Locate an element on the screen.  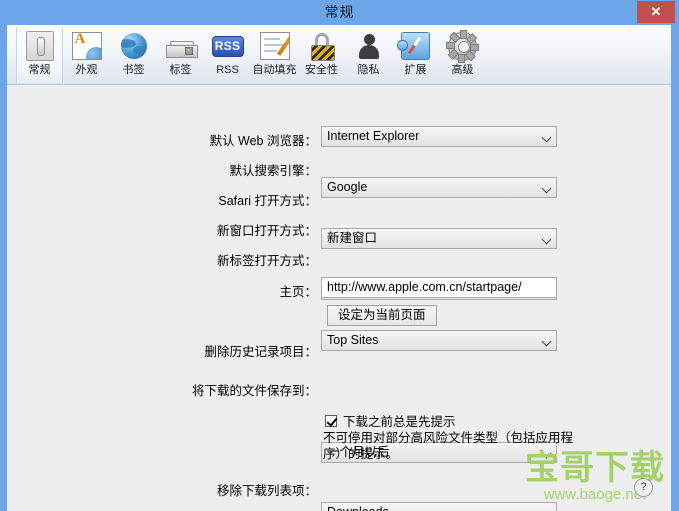
tab-privacy-label: 隐私 is located at coordinates (368, 70).